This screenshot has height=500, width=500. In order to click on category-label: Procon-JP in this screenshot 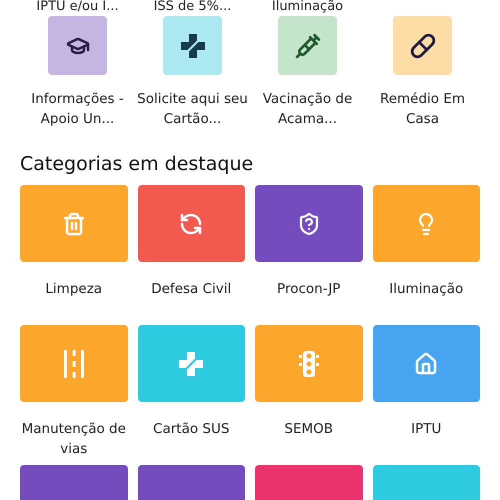, I will do `click(308, 289)`.